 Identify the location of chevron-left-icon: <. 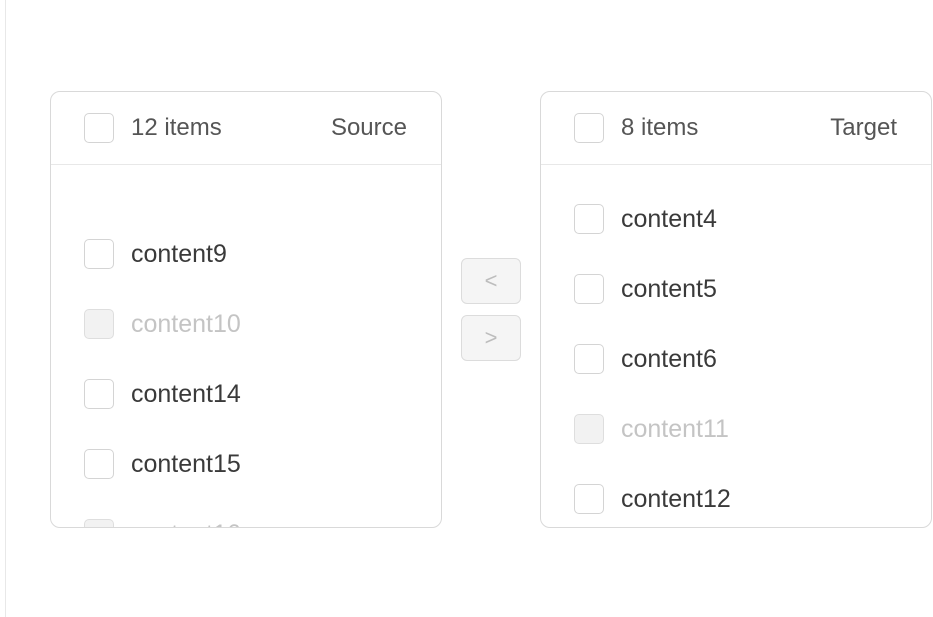
(491, 280).